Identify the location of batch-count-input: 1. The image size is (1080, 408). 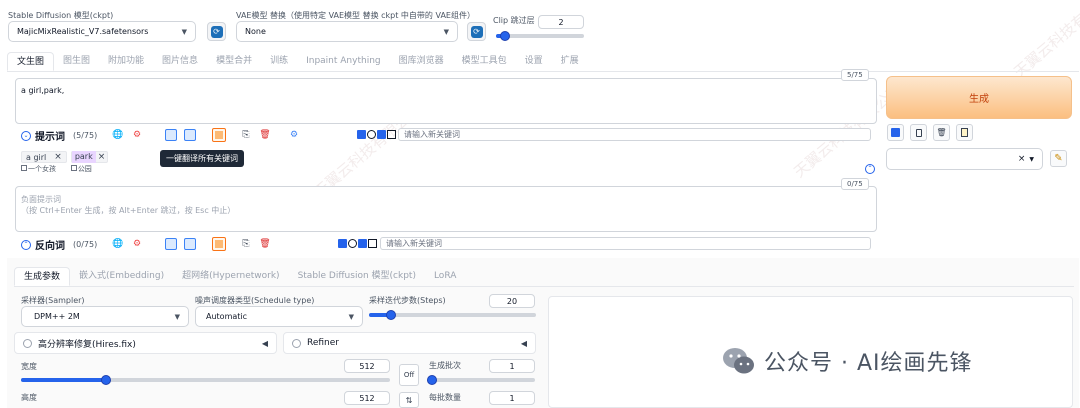
(512, 366).